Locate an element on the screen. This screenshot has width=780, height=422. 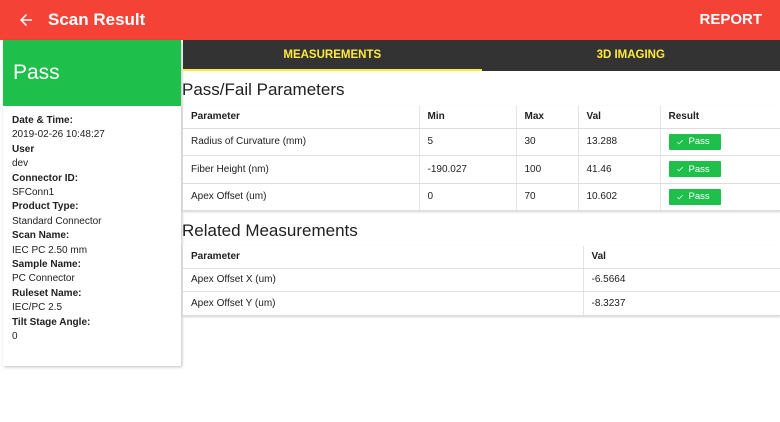
cell-min: 5 is located at coordinates (468, 142).